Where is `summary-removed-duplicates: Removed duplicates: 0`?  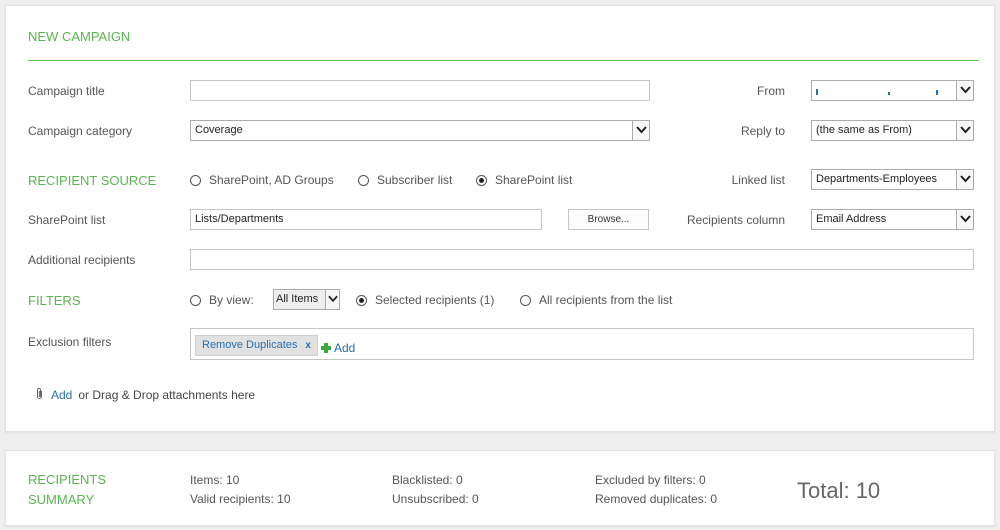 summary-removed-duplicates: Removed duplicates: 0 is located at coordinates (656, 499).